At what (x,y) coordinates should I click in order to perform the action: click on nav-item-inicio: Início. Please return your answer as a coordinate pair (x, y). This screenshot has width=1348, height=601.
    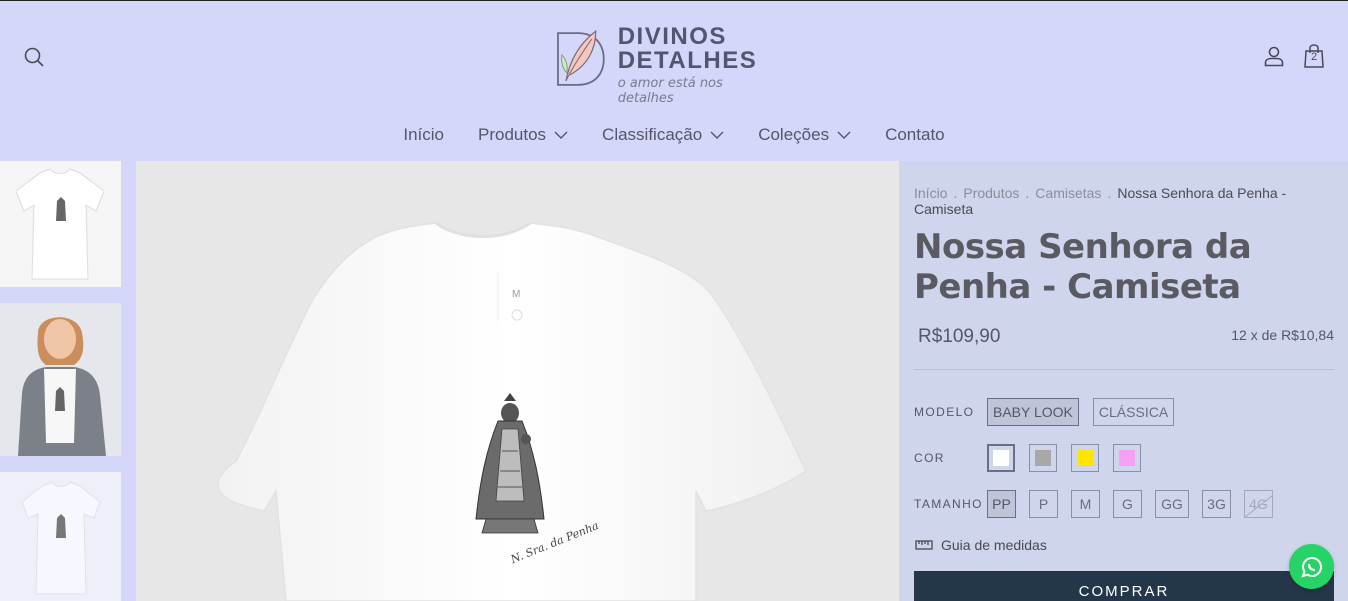
    Looking at the image, I should click on (423, 135).